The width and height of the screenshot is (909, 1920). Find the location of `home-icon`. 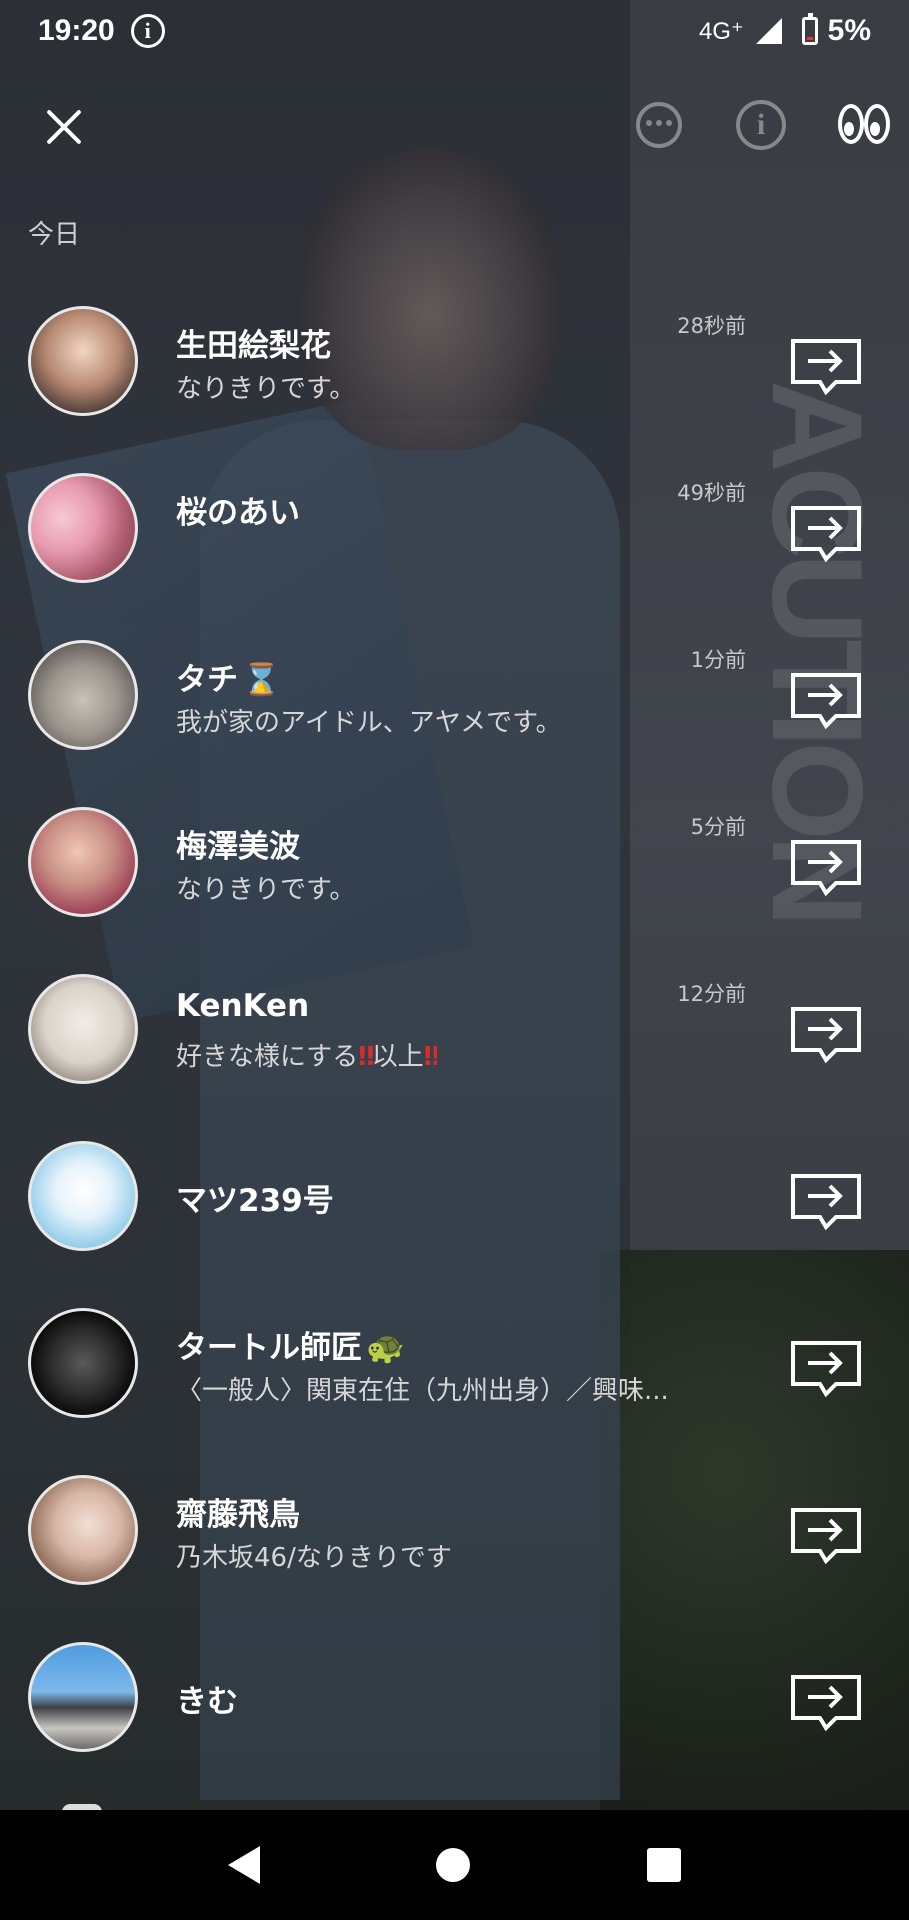

home-icon is located at coordinates (453, 1865).